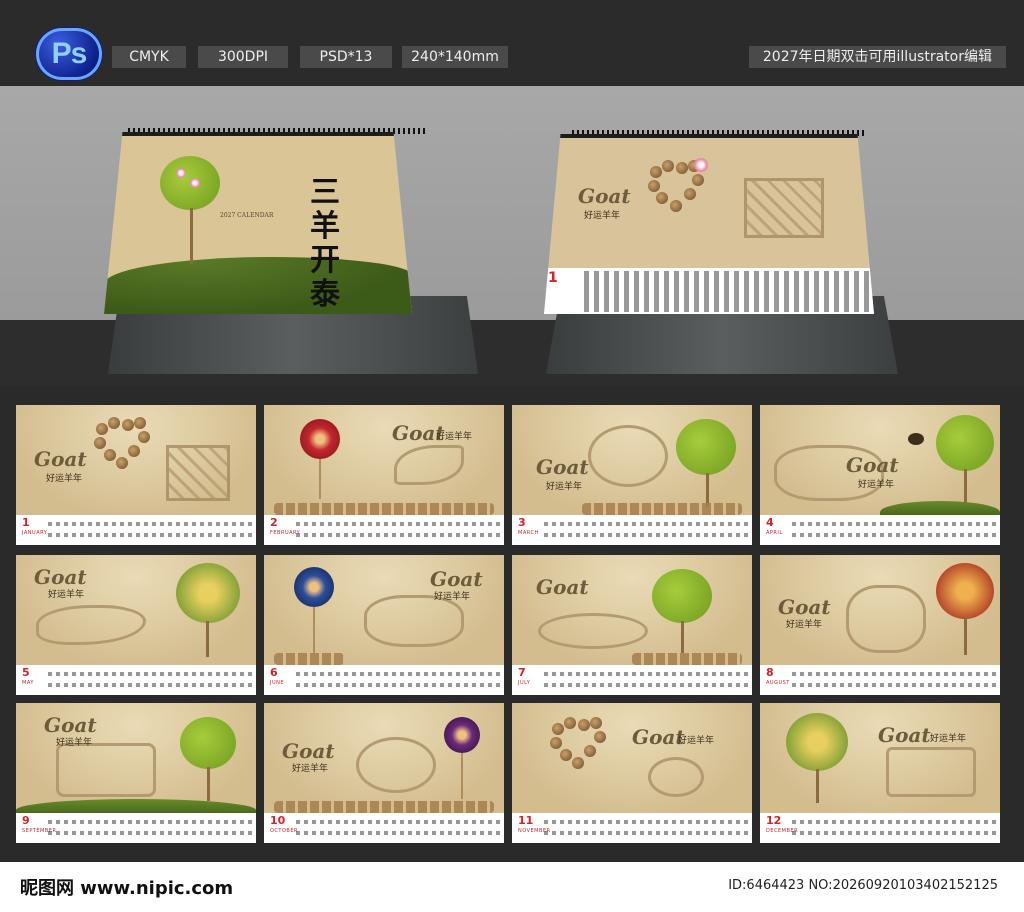  I want to click on month-page-march: Goat 好运羊年 3 MARCH, so click(632, 475).